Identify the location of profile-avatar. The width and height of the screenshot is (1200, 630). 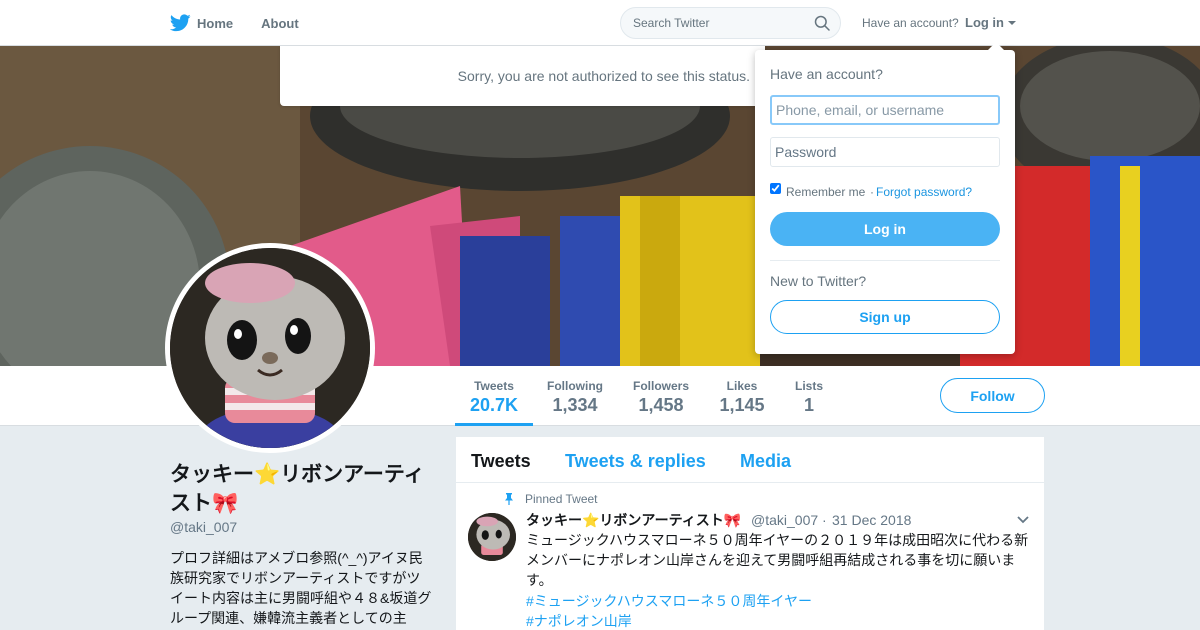
(270, 348).